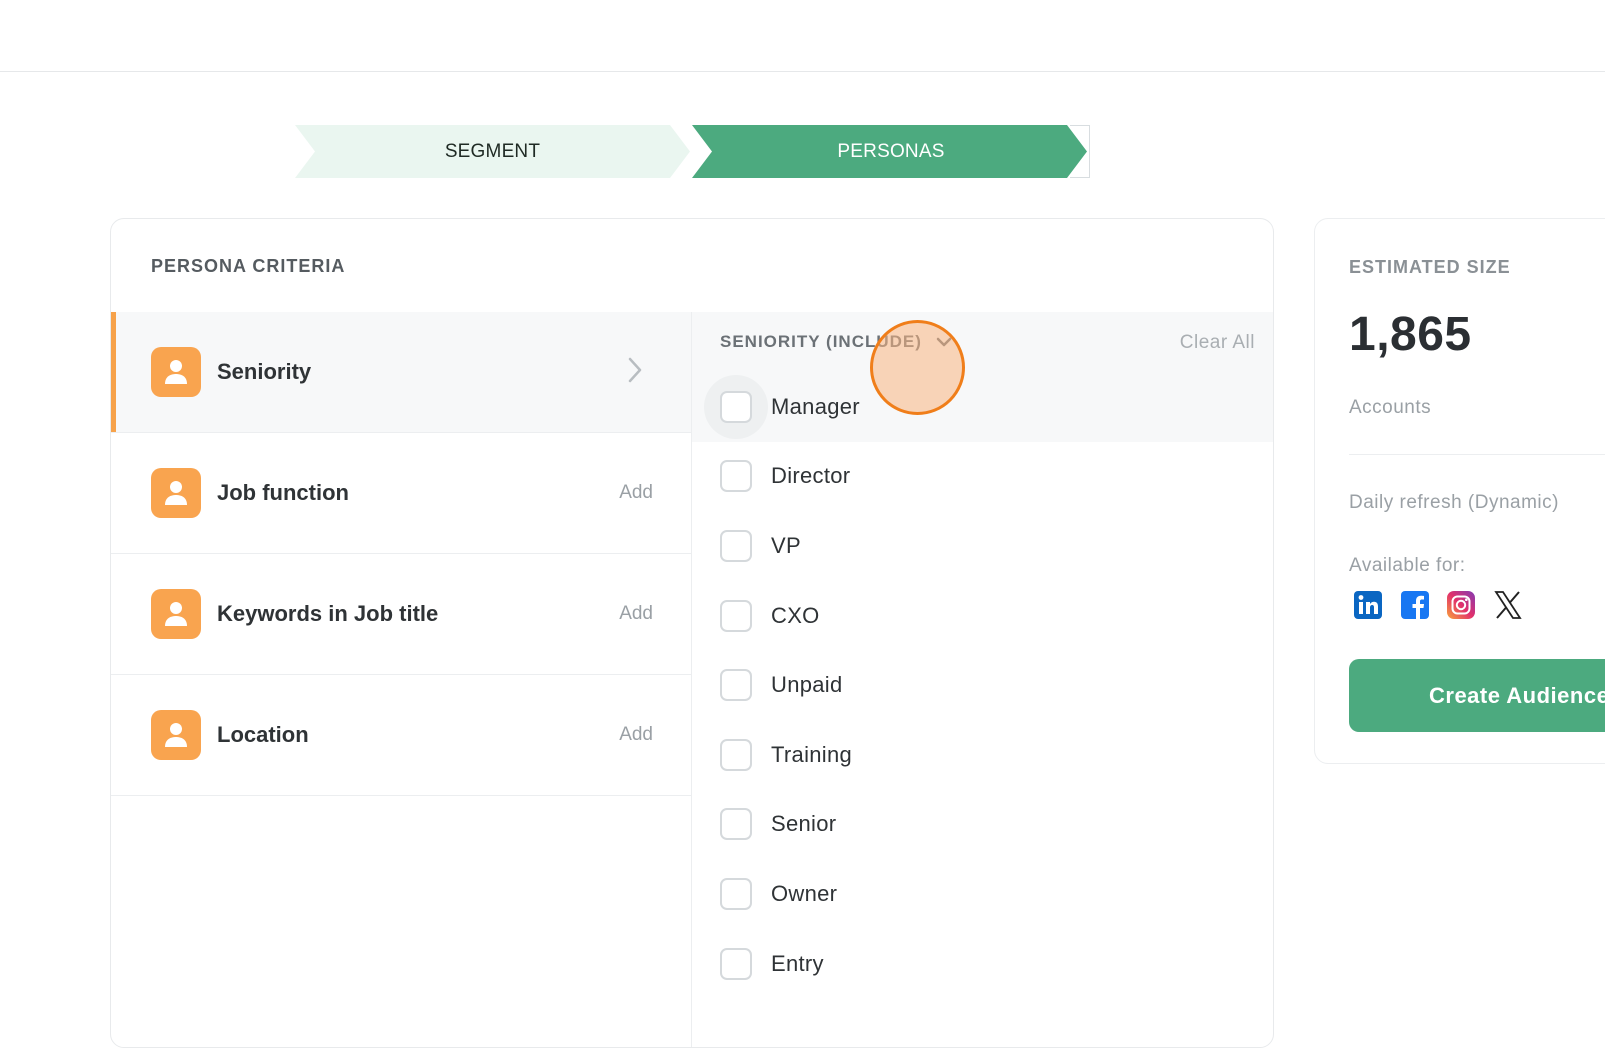 Image resolution: width=1605 pixels, height=1048 pixels. I want to click on option-label: Director, so click(811, 476).